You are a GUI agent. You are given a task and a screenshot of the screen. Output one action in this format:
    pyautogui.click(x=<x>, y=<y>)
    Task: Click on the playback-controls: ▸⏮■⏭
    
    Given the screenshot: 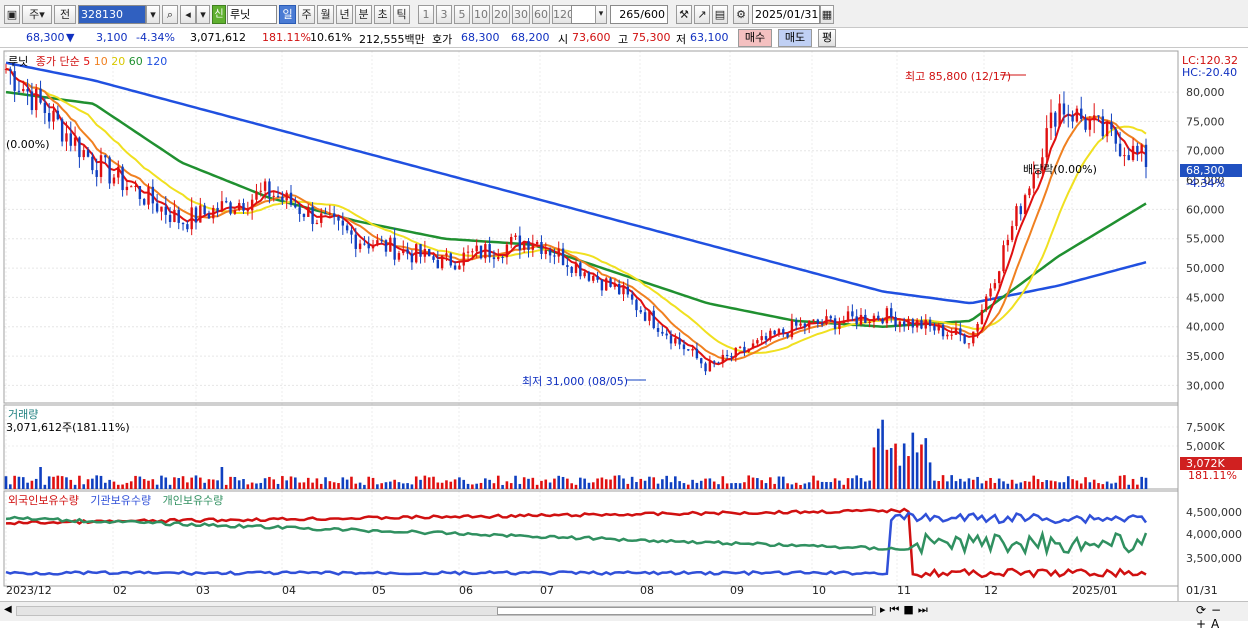 What is the action you would take?
    pyautogui.click(x=906, y=610)
    